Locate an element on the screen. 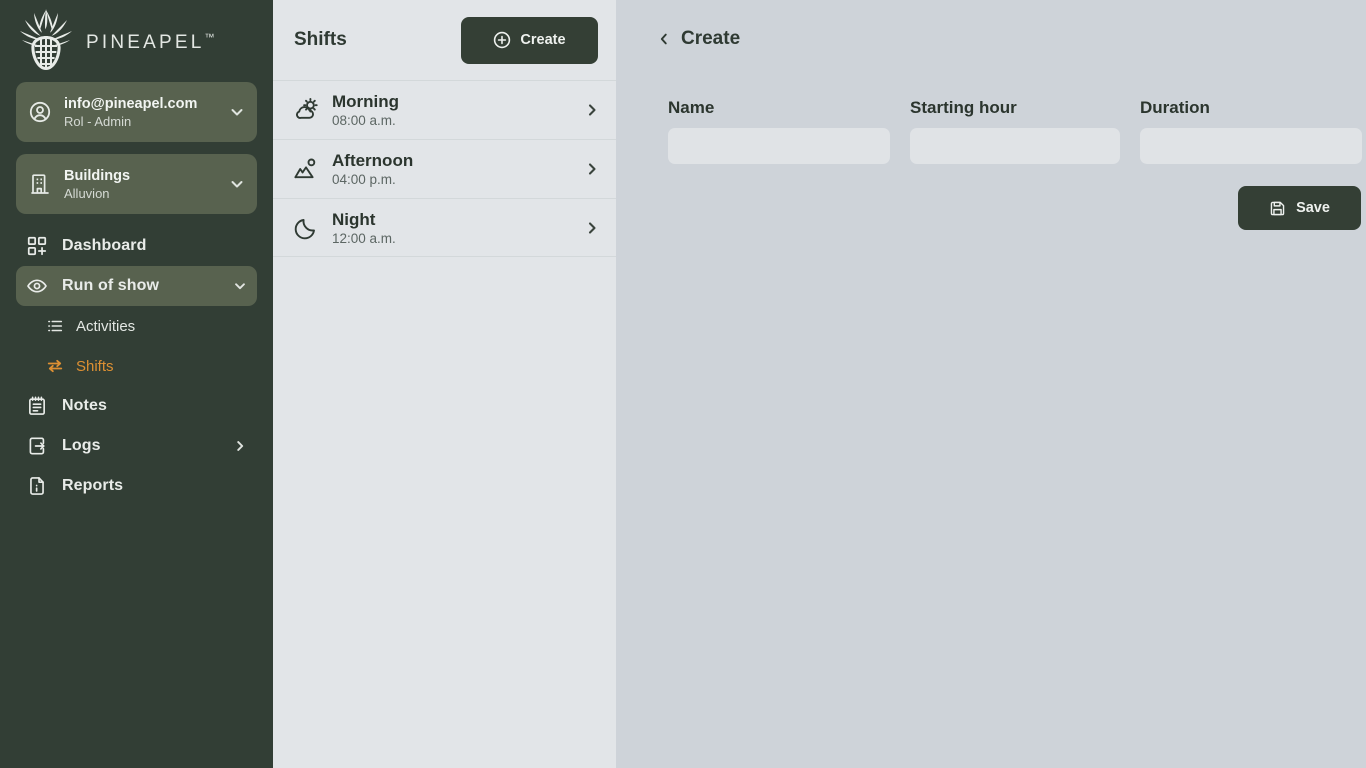 The width and height of the screenshot is (1366, 768). moon-icon is located at coordinates (306, 228).